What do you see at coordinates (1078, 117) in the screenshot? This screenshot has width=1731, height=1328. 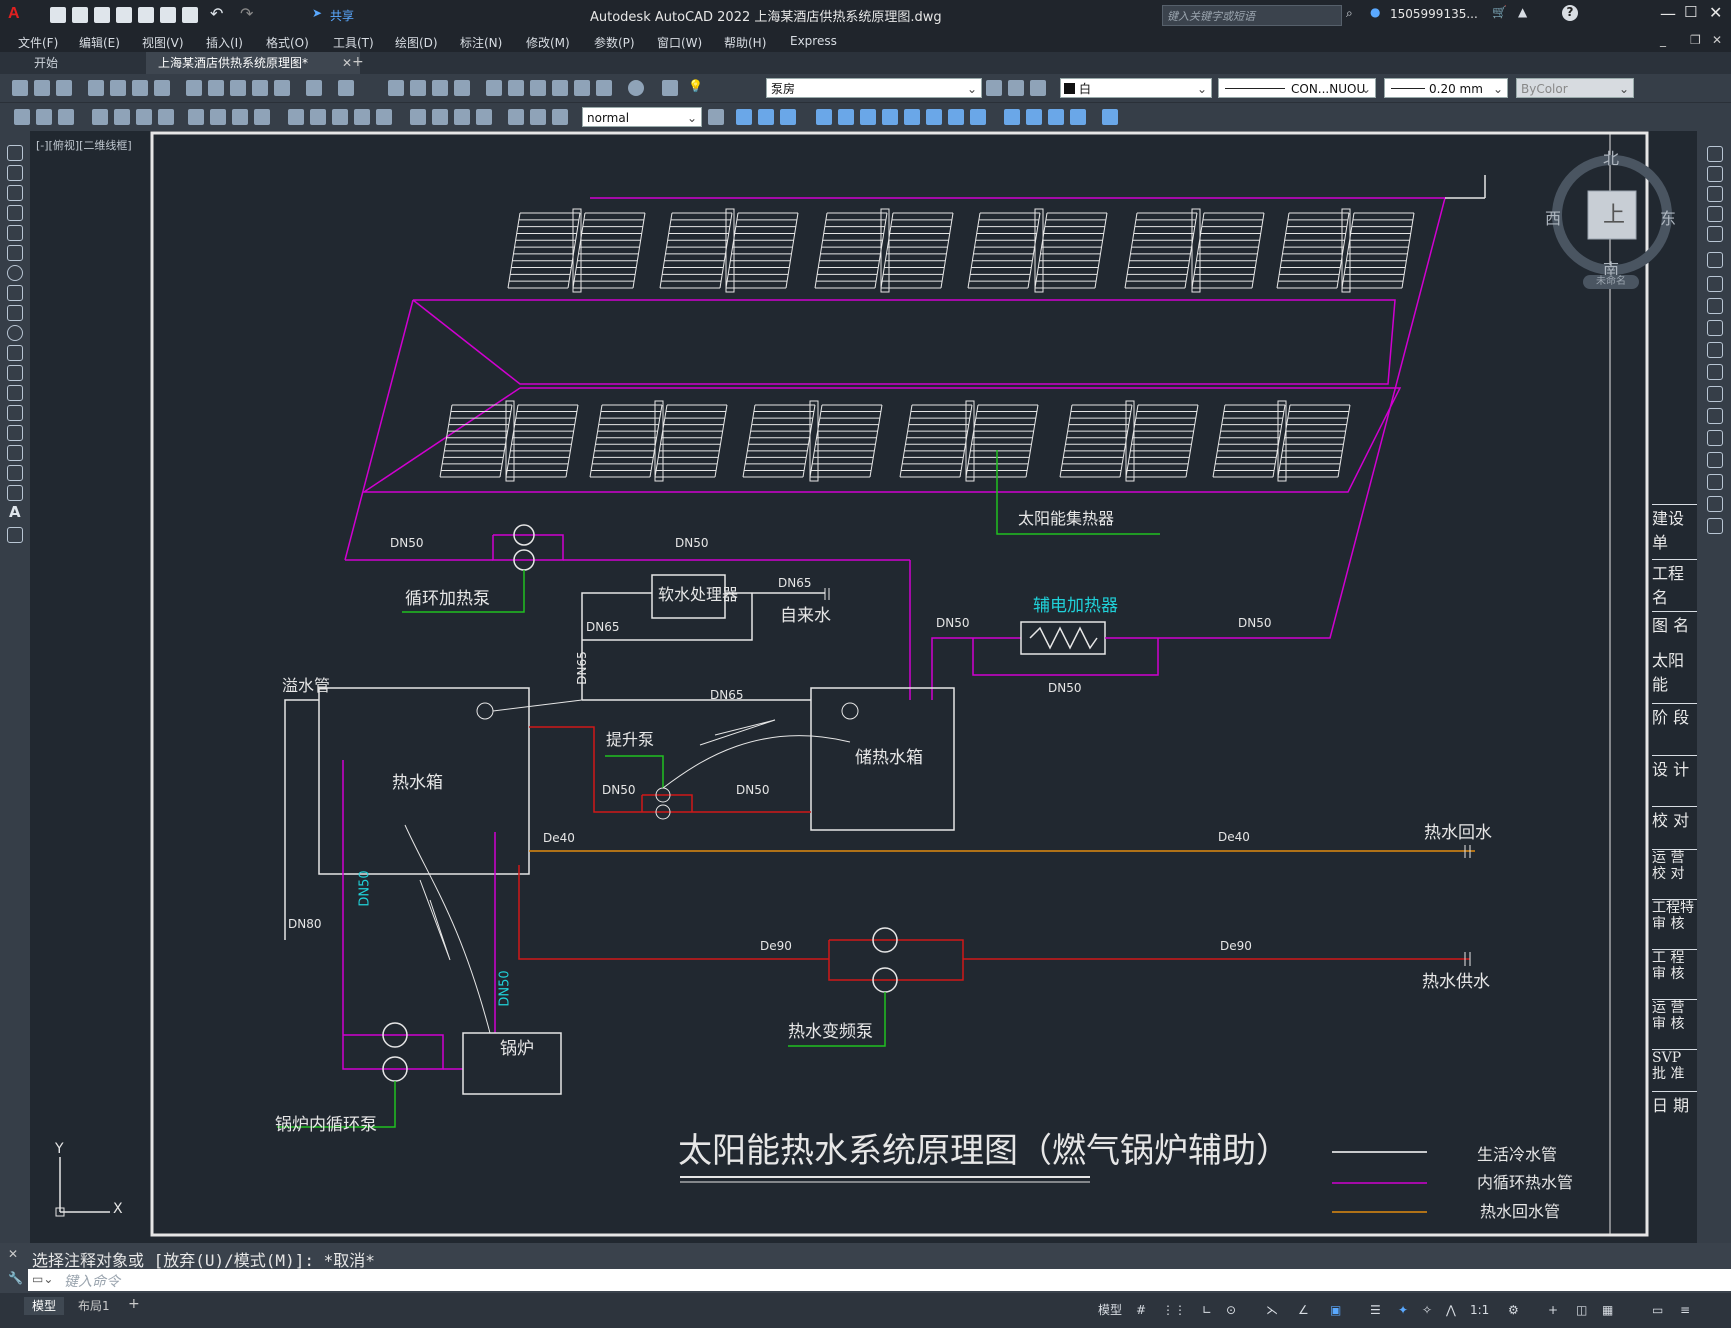 I see `fillet-icon` at bounding box center [1078, 117].